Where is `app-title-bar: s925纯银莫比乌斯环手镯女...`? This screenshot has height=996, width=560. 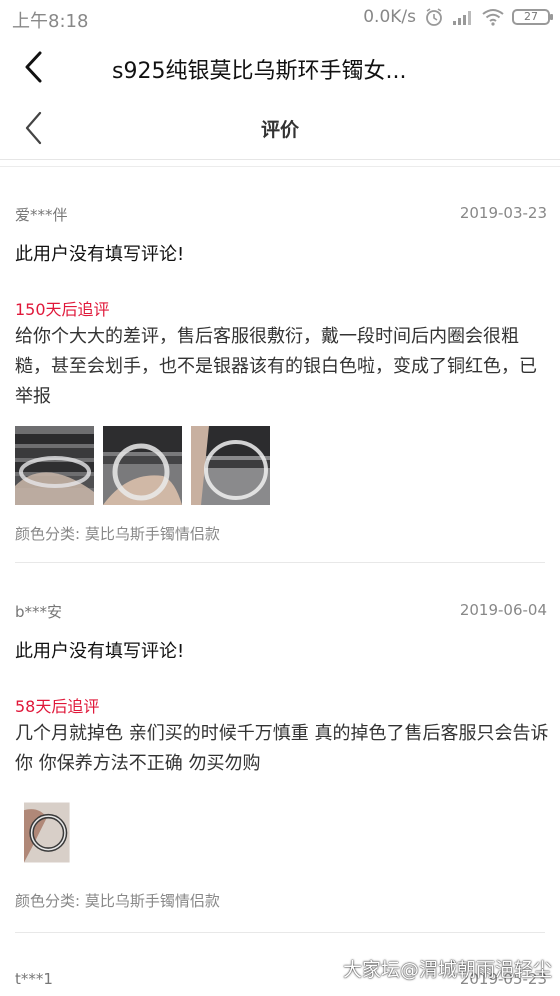
app-title-bar: s925纯银莫比乌斯环手镯女... is located at coordinates (280, 67).